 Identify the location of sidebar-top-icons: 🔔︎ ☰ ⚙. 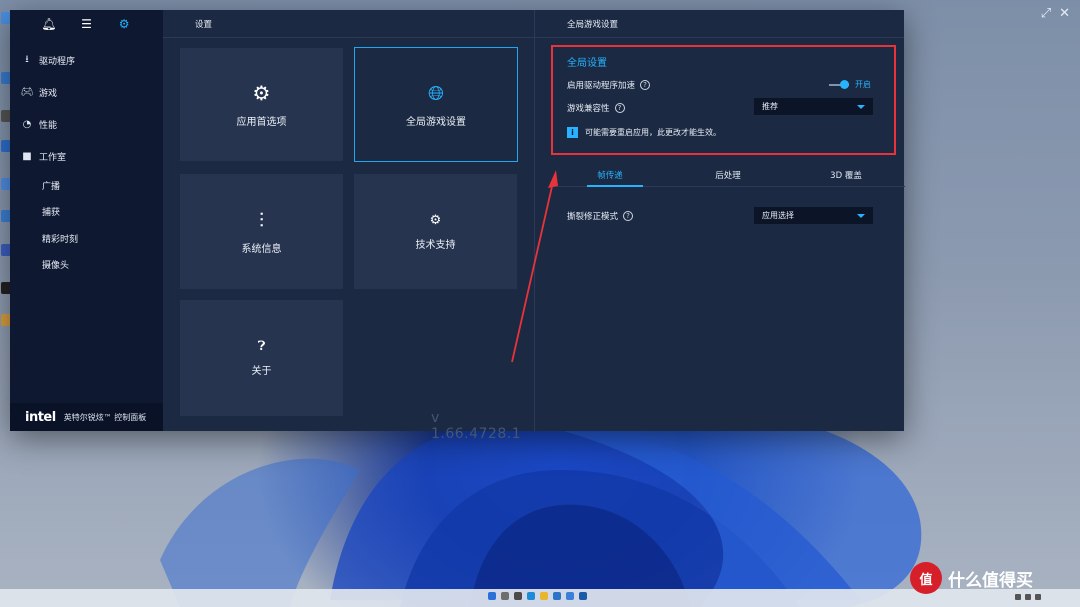
(86, 24).